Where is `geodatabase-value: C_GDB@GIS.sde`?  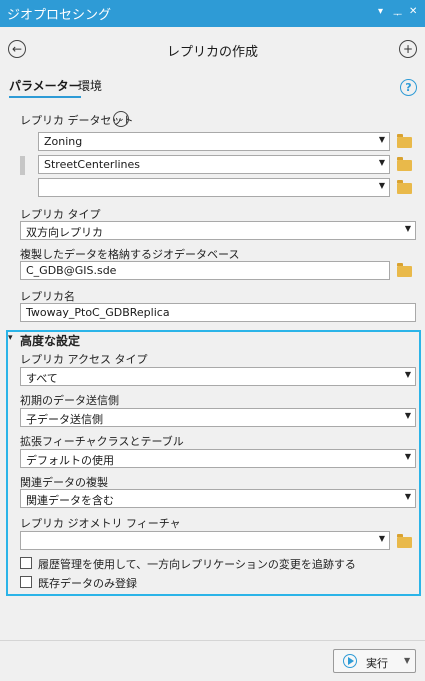 geodatabase-value: C_GDB@GIS.sde is located at coordinates (71, 270).